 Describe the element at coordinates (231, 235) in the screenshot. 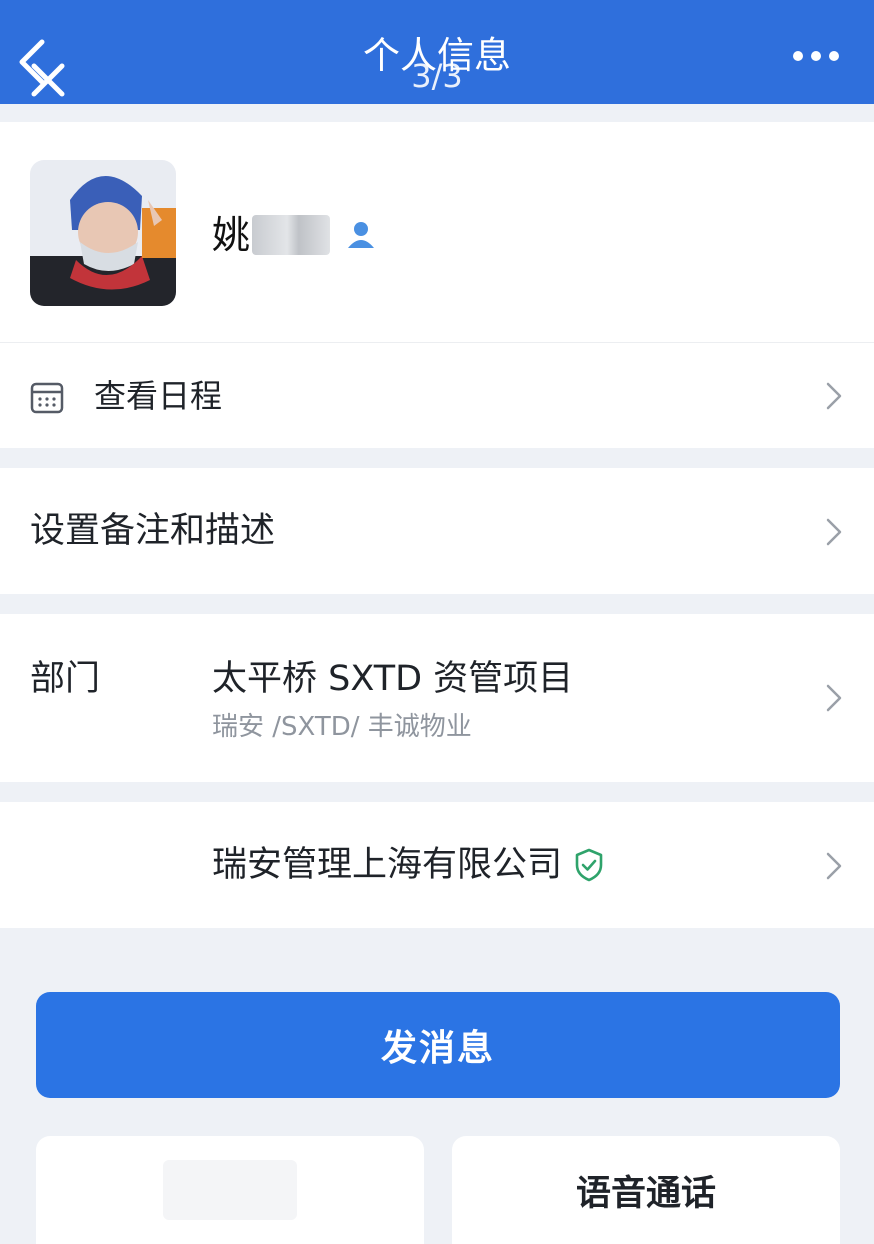

I see `contact-name: 姚` at that location.